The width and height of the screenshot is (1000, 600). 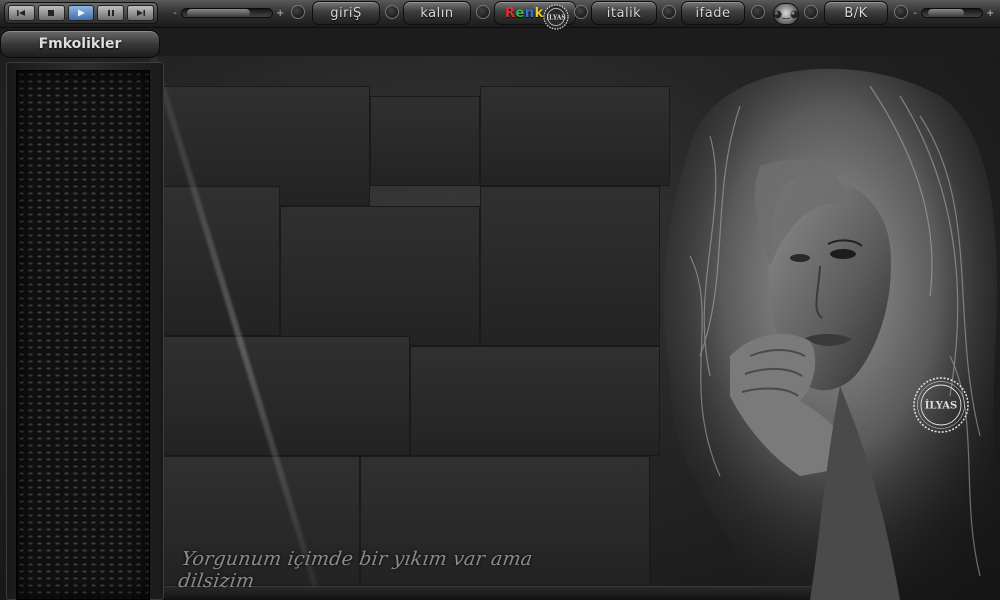 I want to click on rewind-button, so click(x=21, y=13).